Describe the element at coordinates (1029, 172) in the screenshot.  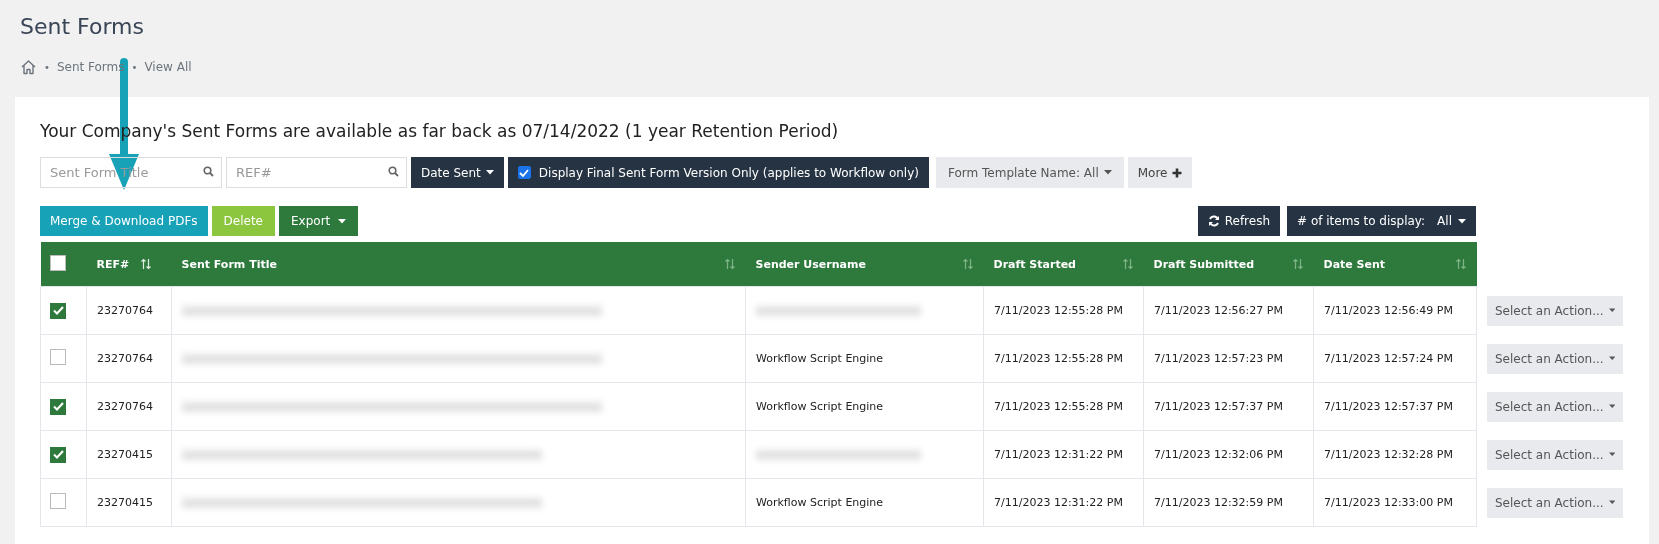
I see `form-template-dropdown: Form Template Name: All` at that location.